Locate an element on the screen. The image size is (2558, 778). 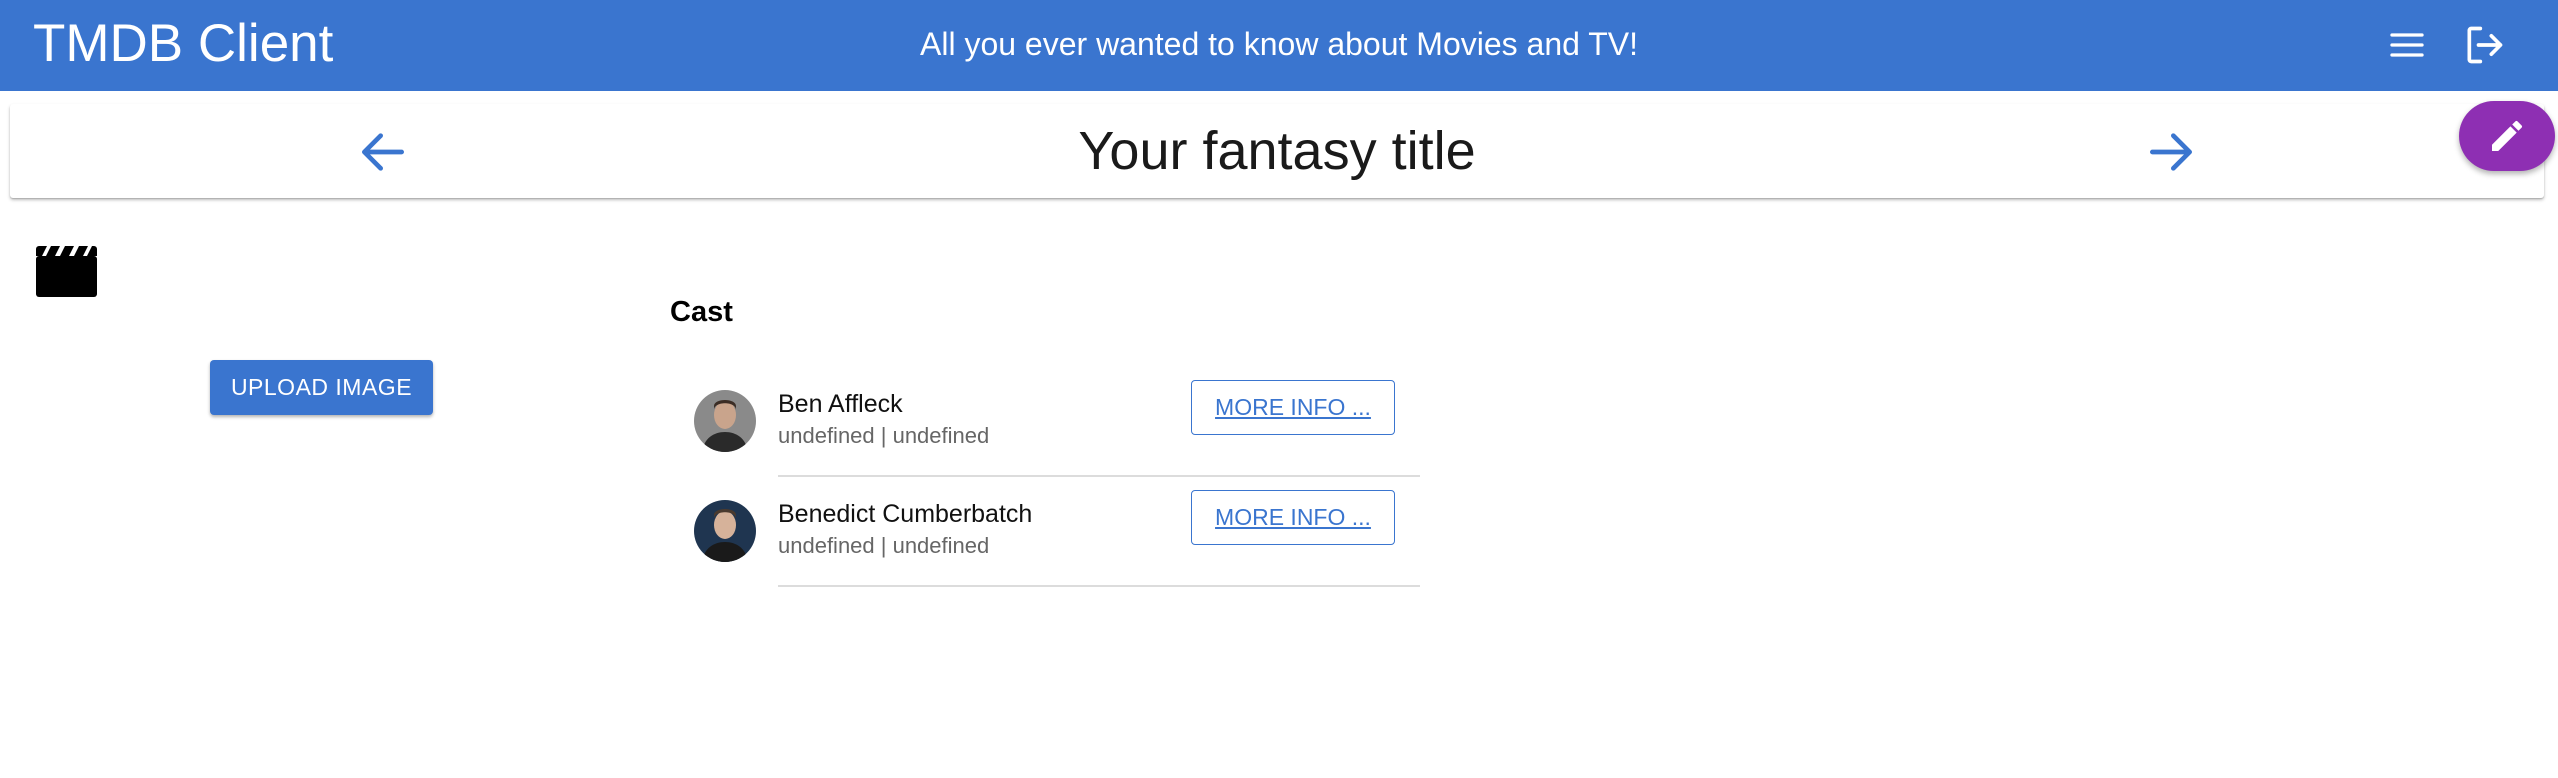
cast-heading: Cast is located at coordinates (701, 312).